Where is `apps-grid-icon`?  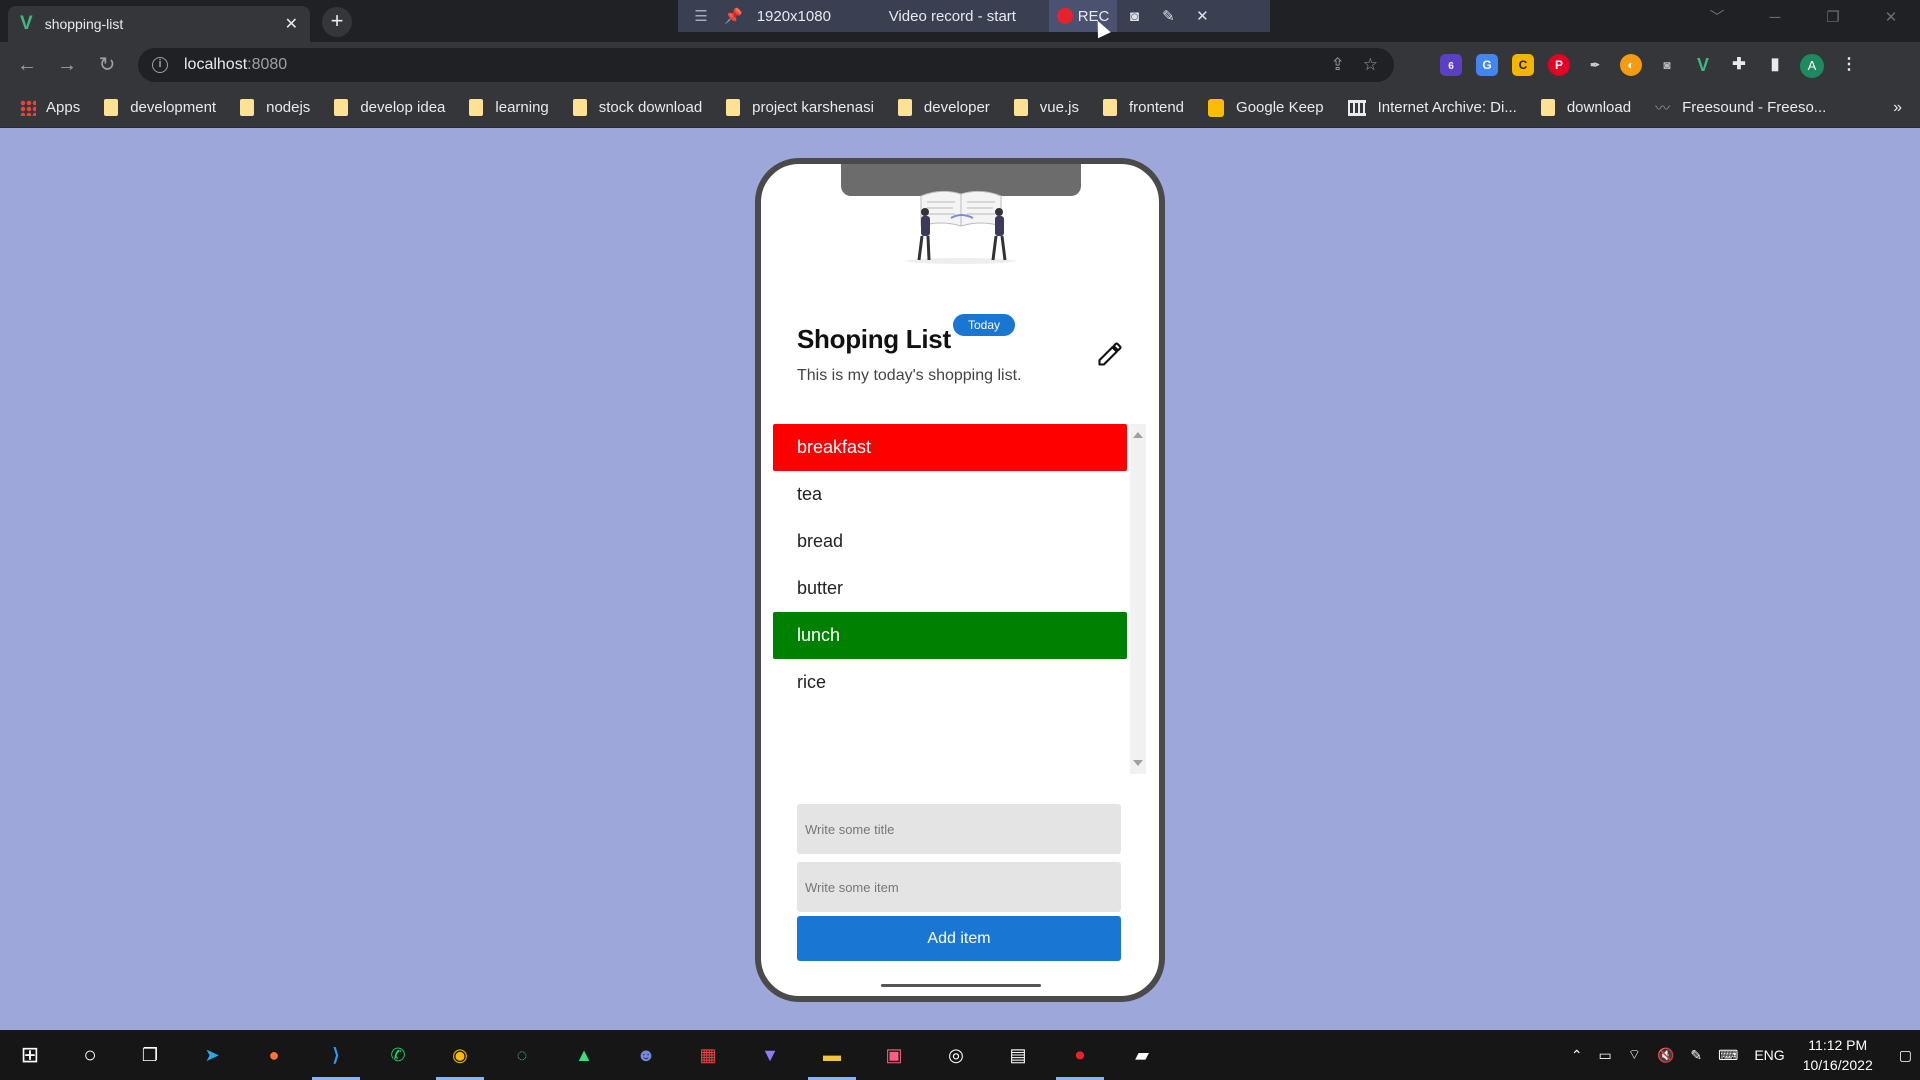 apps-grid-icon is located at coordinates (28, 107).